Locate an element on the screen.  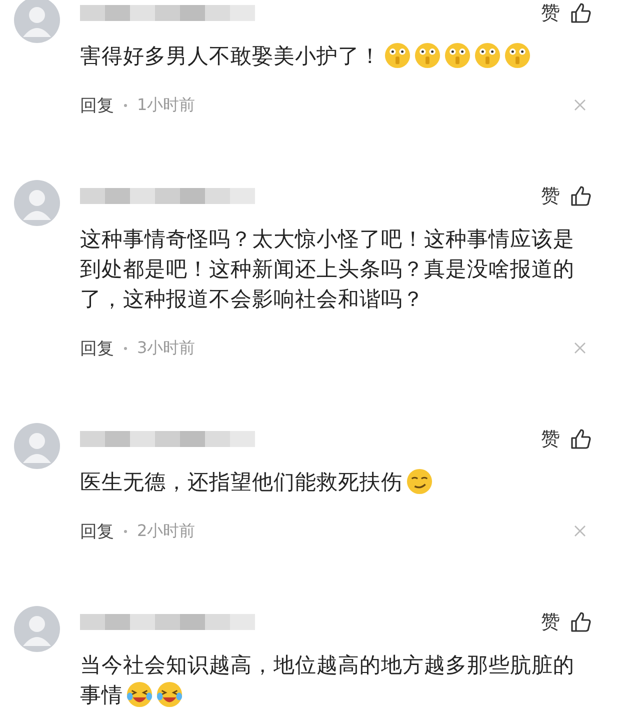
comment-text: 害得好多男人不敢娶美小护了！ is located at coordinates (330, 56).